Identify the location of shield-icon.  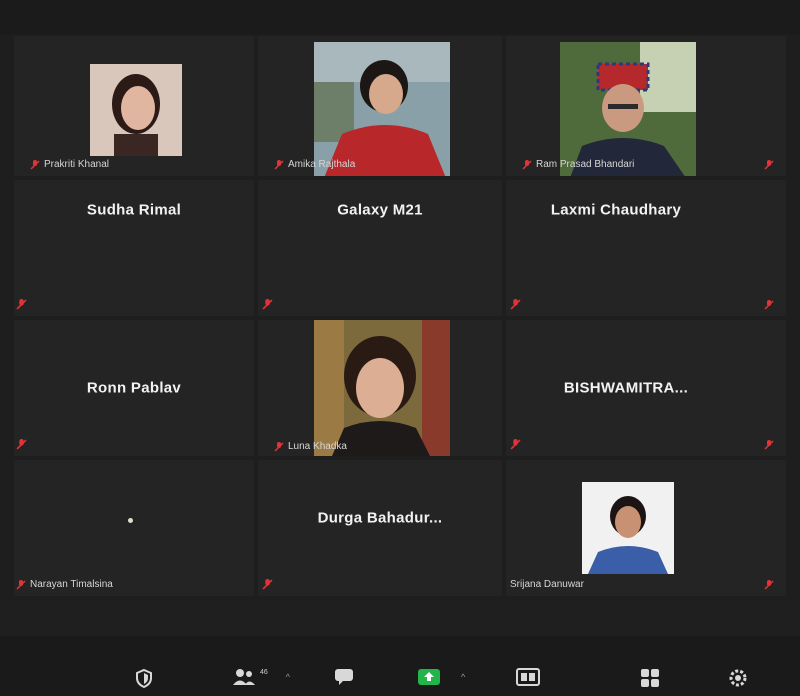
(144, 678).